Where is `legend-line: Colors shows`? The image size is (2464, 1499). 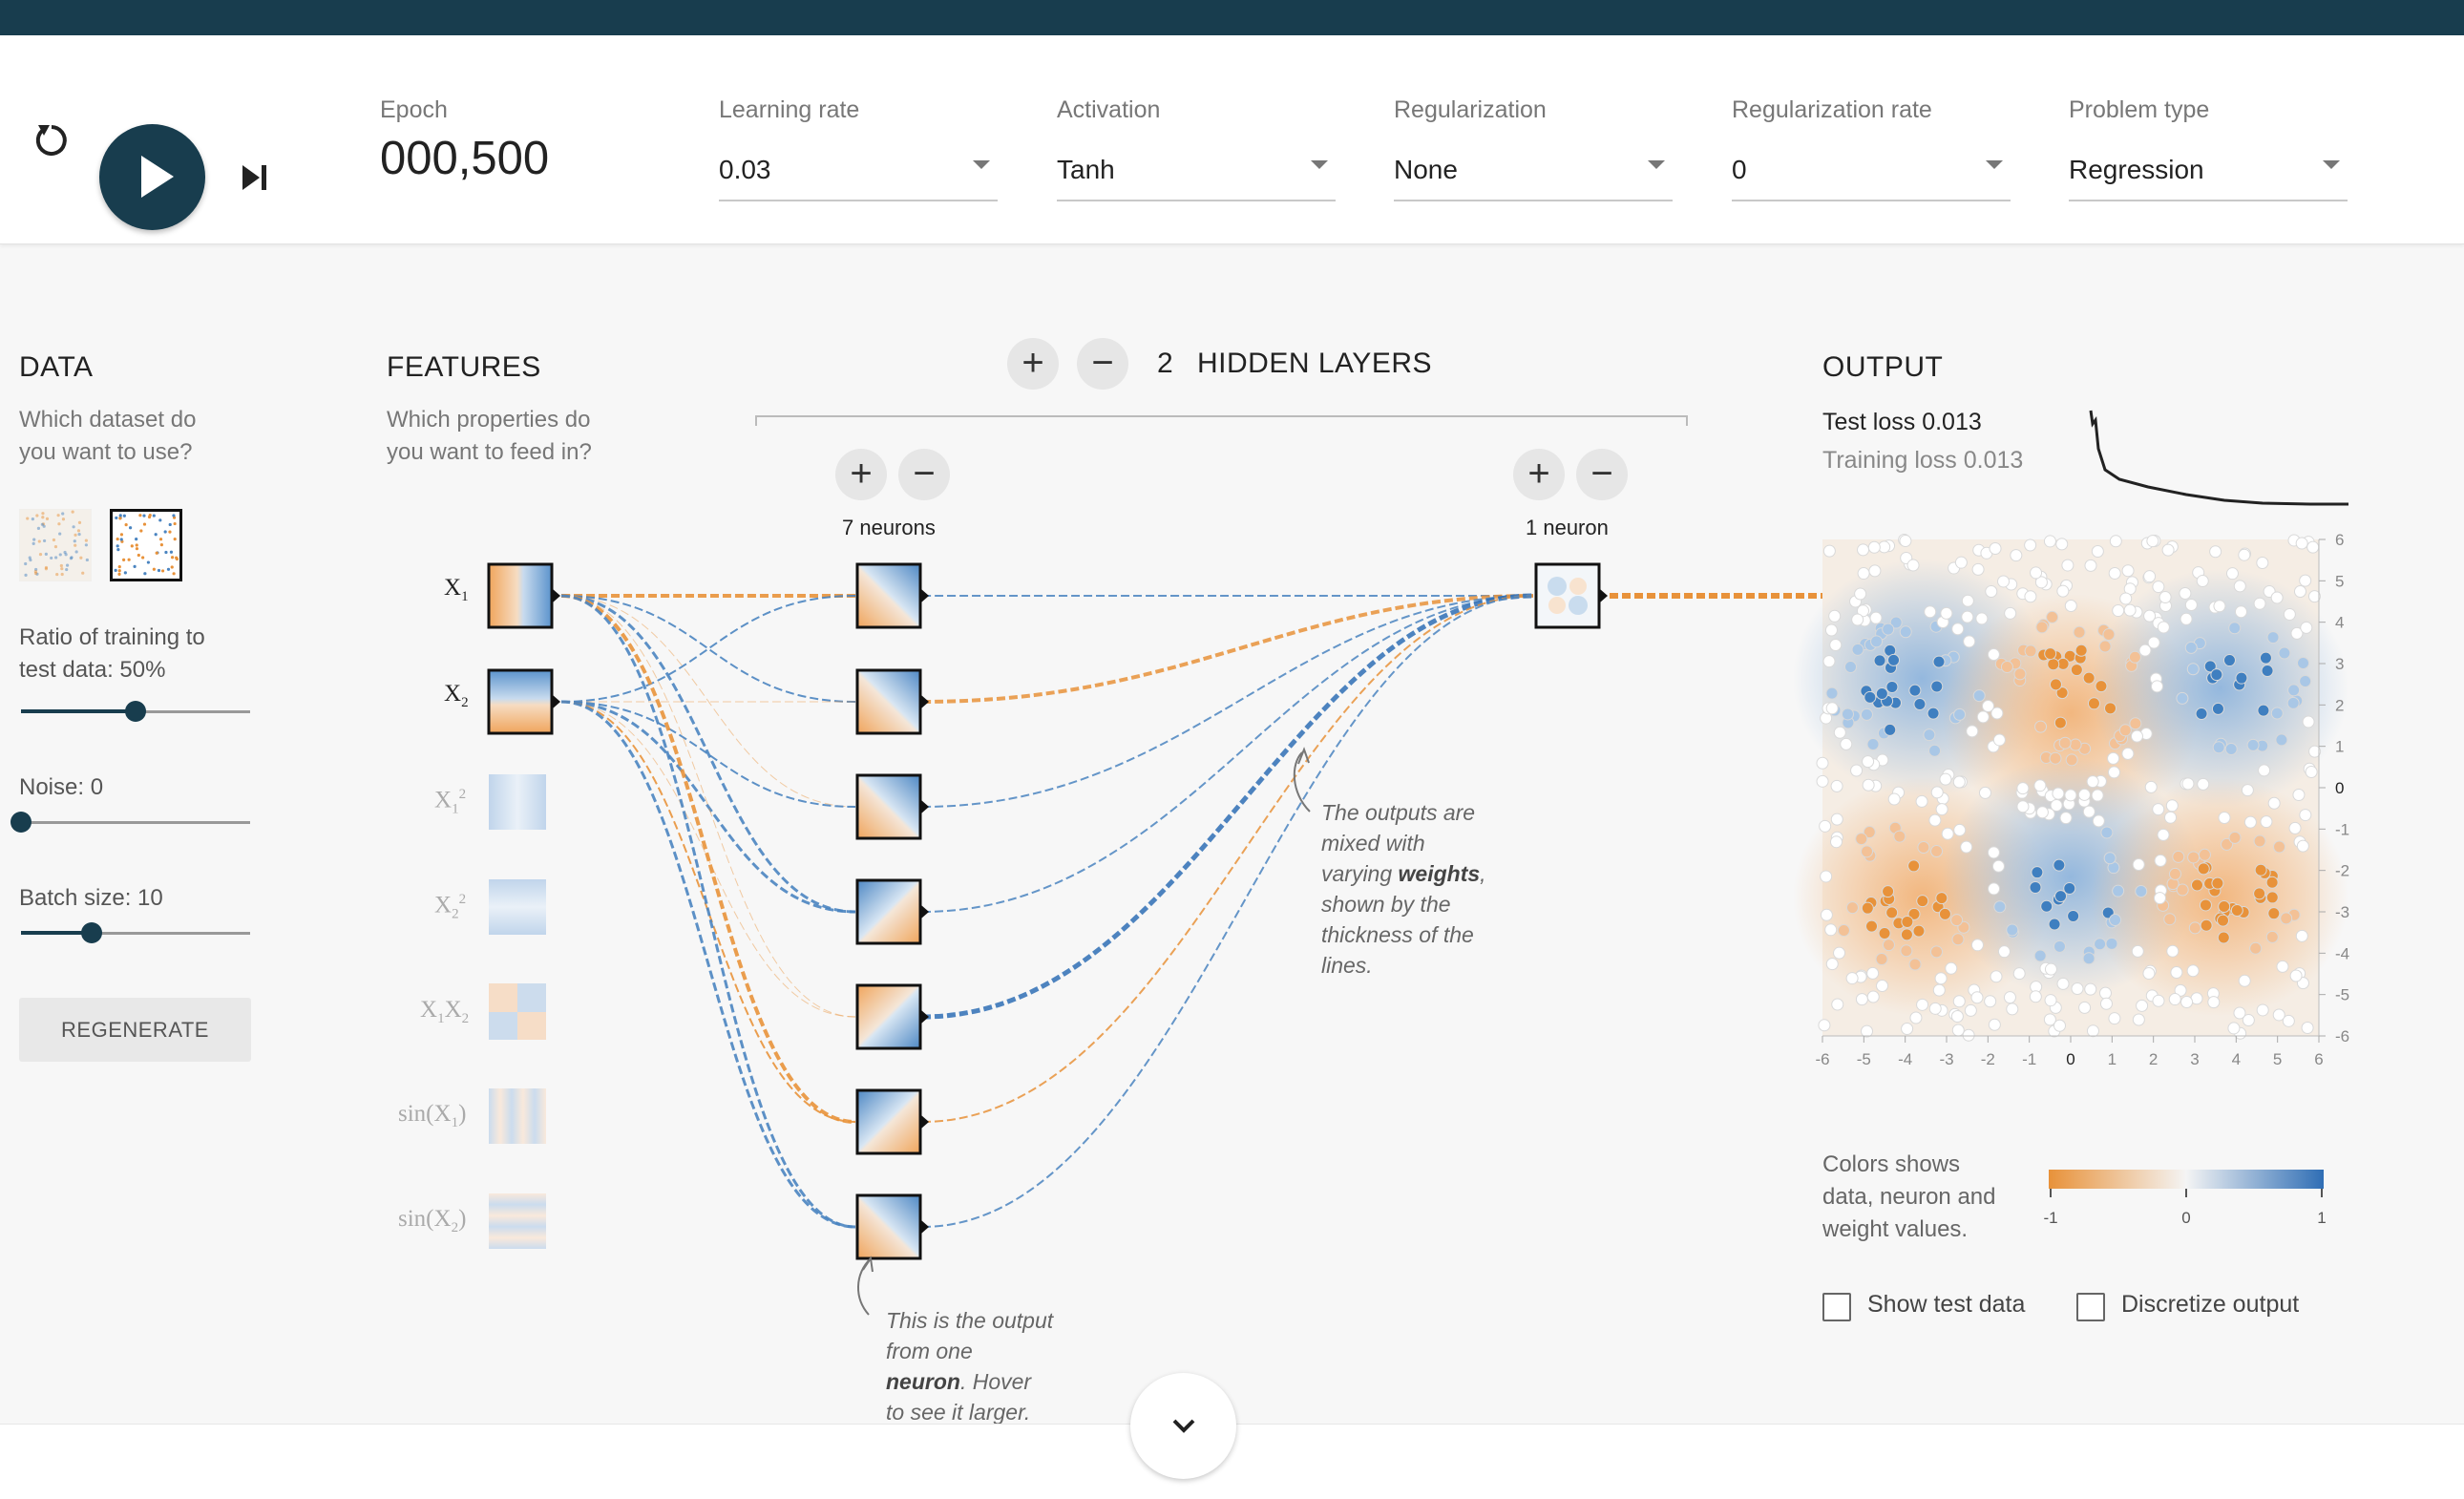 legend-line: Colors shows is located at coordinates (1891, 1164).